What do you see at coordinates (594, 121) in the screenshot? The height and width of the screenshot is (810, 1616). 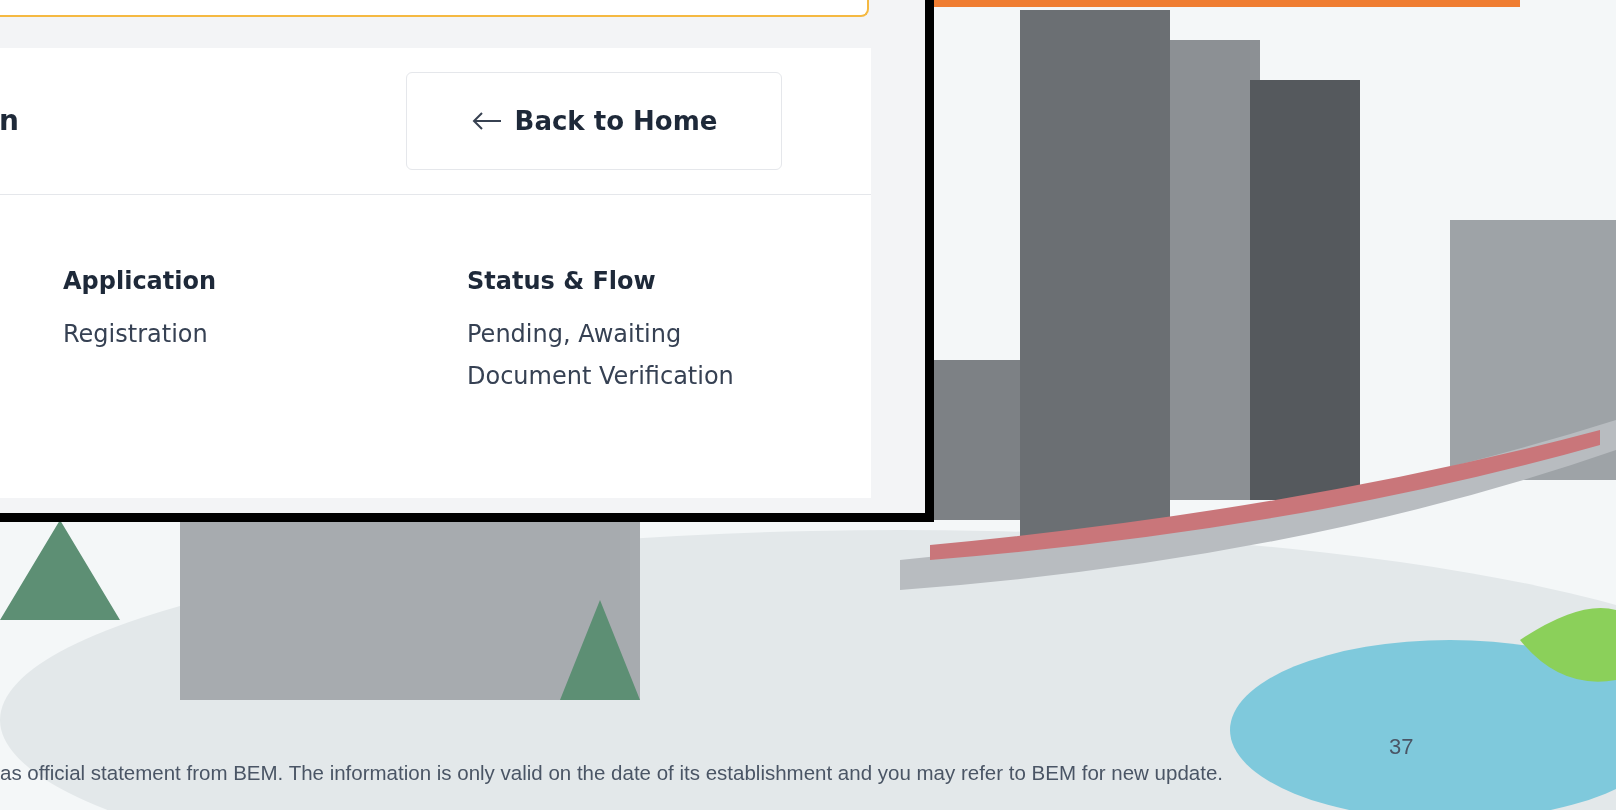 I see `back-button: Back to Home` at bounding box center [594, 121].